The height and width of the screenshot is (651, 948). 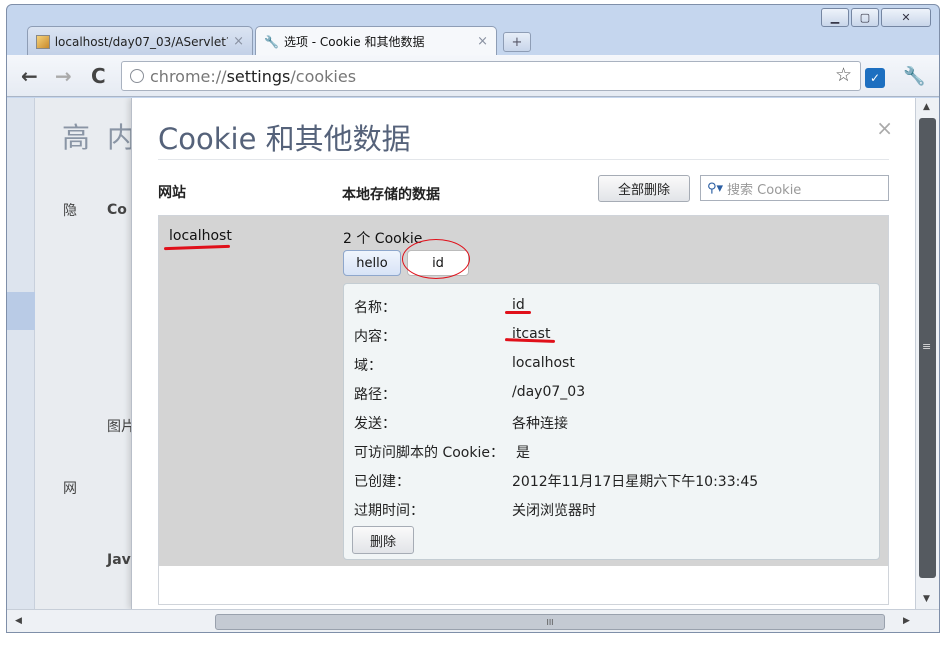 I want to click on vertical-scrollbar: ▲ ≡ ▼, so click(x=927, y=353).